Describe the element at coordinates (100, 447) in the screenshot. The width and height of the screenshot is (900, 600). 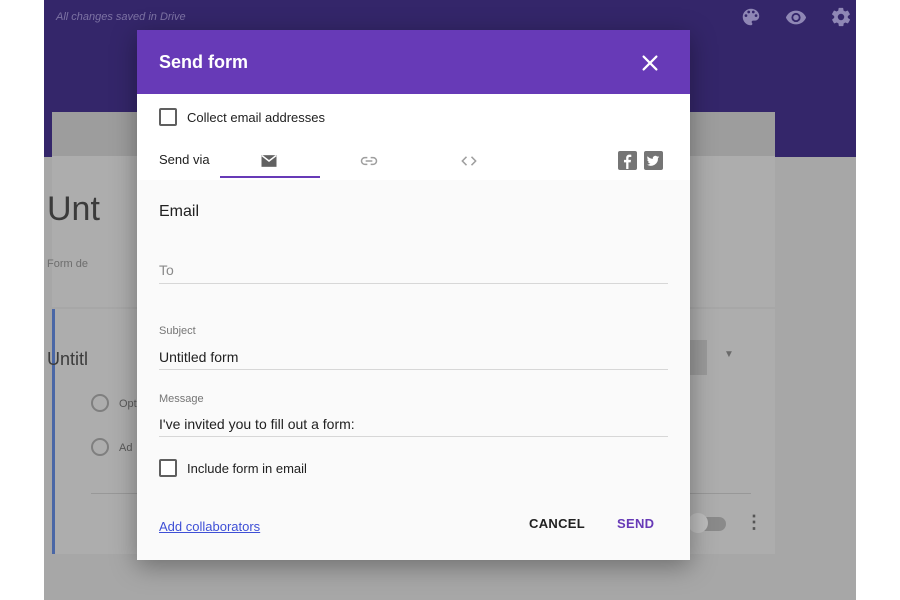
I see `add-option-radio` at that location.